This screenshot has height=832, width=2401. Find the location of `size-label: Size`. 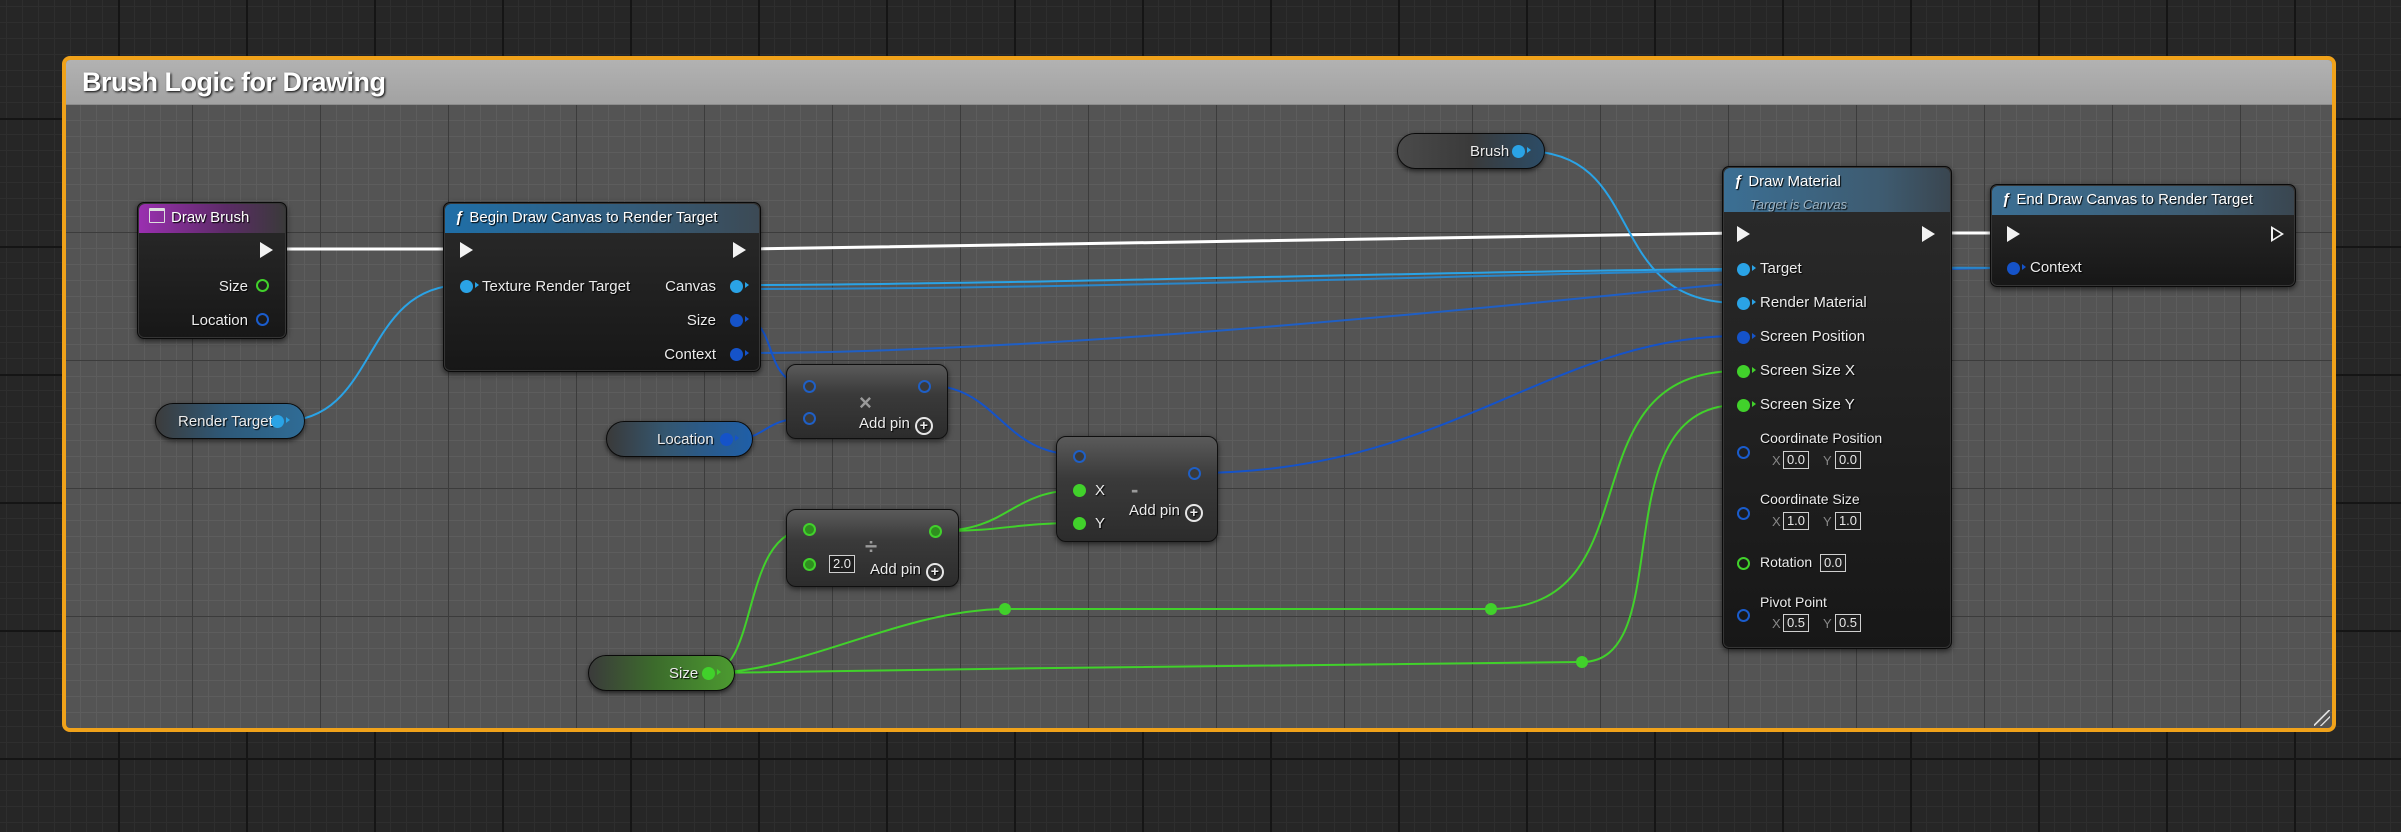

size-label: Size is located at coordinates (684, 673).